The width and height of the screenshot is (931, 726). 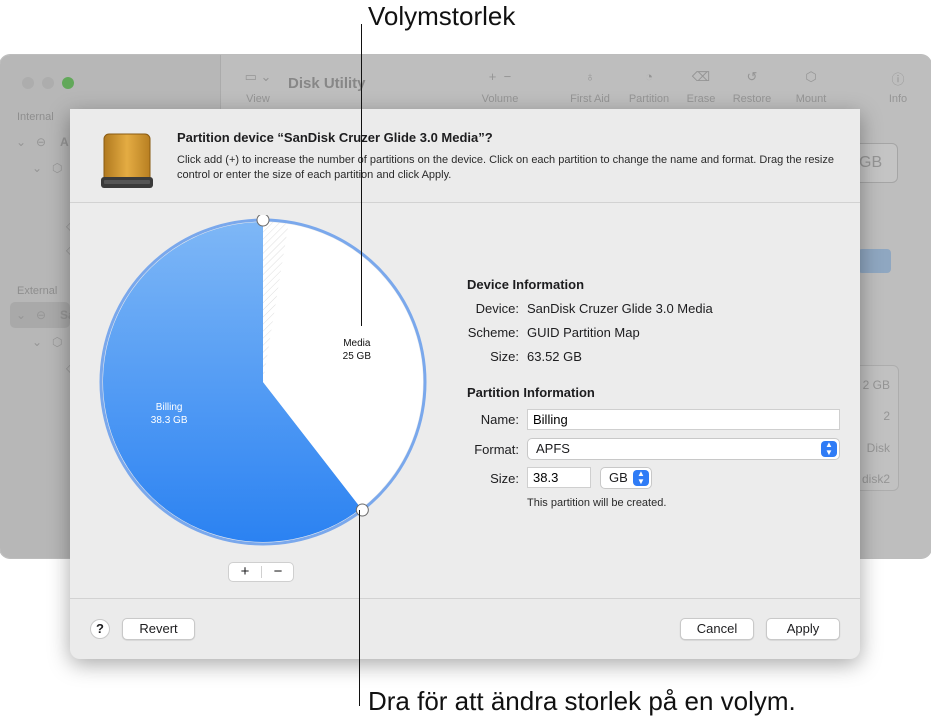 I want to click on format-popup: APFS ▲ ▼, so click(x=683, y=449).